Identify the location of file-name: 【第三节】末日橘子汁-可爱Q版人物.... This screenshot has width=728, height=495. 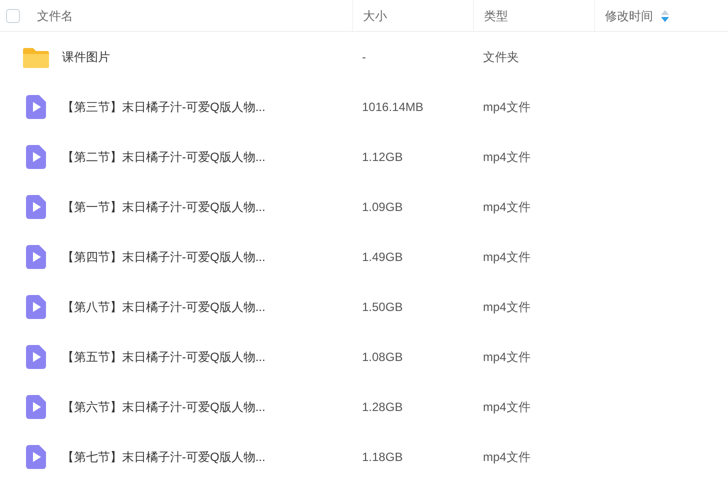
(164, 107).